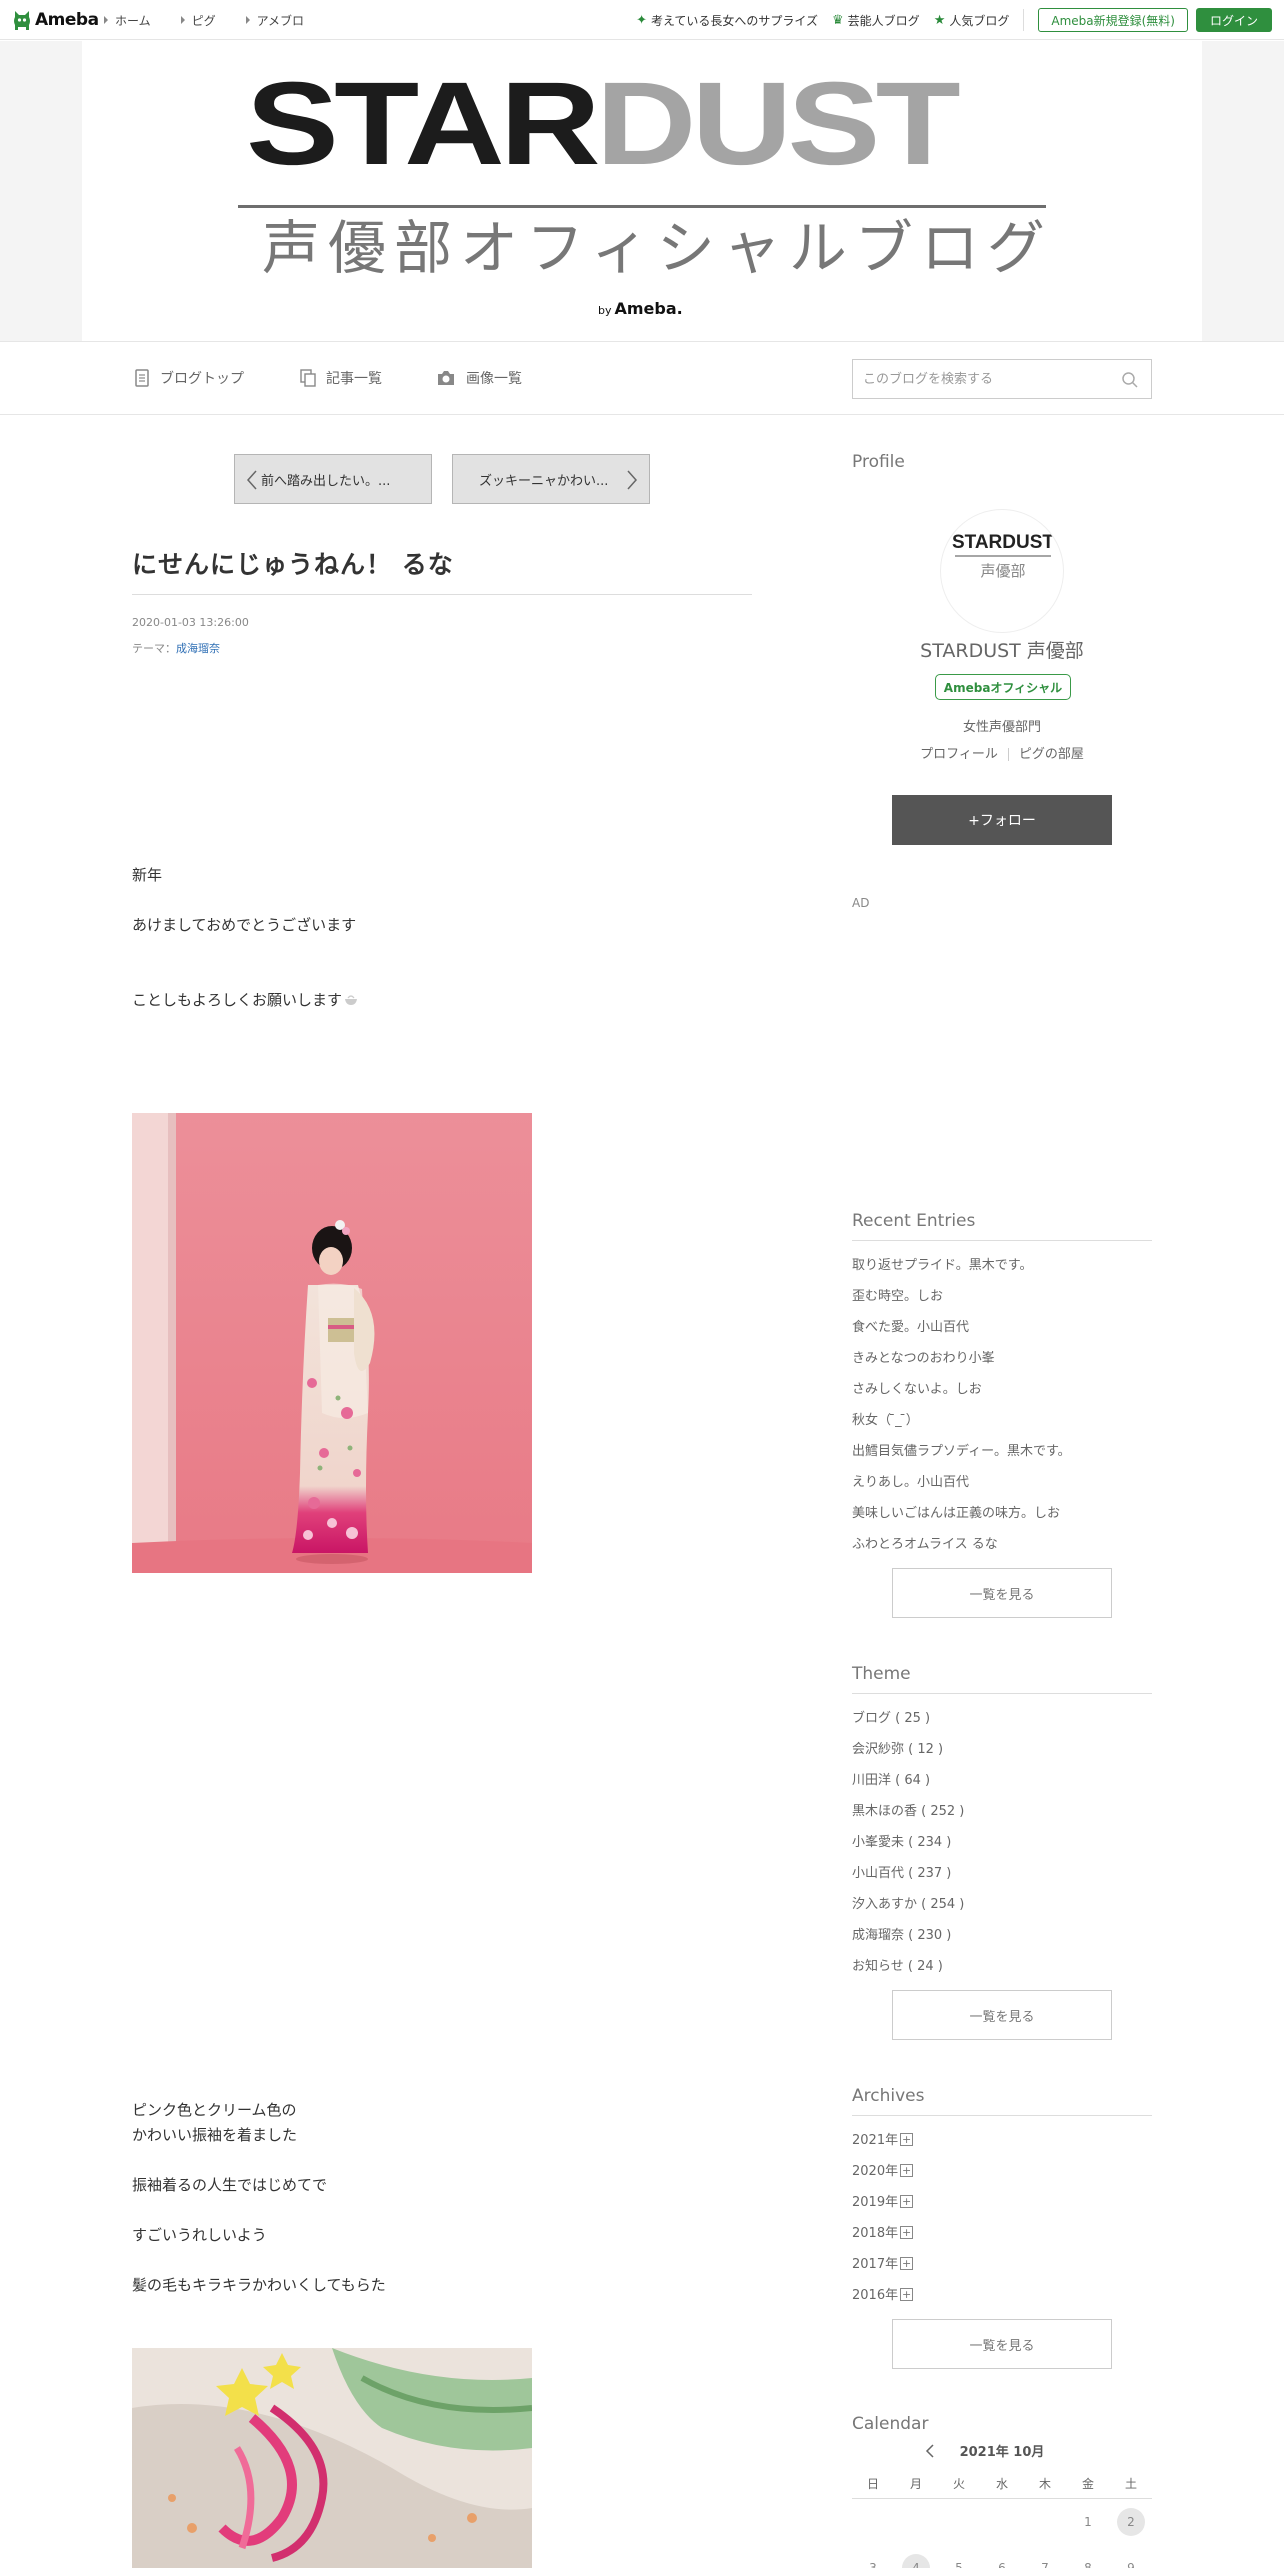  I want to click on archive-year: 2021年 +, so click(883, 2138).